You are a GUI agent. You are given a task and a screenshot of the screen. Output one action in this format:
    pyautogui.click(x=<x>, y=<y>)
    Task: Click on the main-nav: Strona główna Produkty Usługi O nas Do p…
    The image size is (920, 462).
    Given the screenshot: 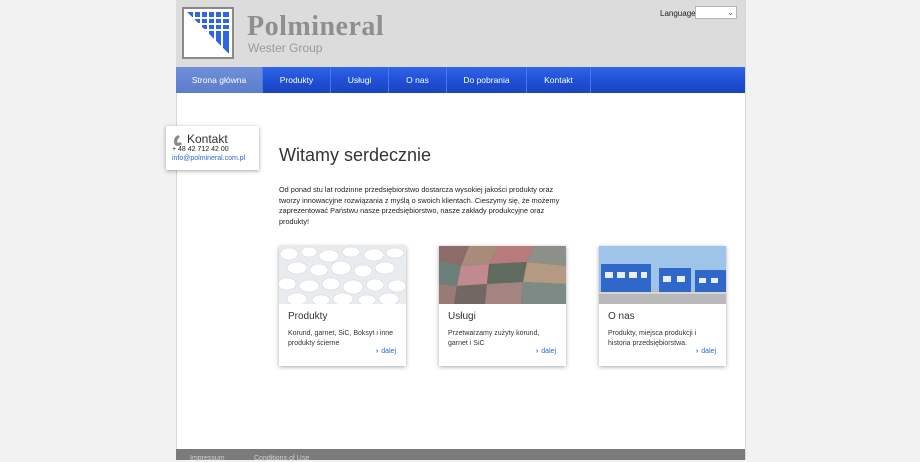 What is the action you would take?
    pyautogui.click(x=460, y=80)
    